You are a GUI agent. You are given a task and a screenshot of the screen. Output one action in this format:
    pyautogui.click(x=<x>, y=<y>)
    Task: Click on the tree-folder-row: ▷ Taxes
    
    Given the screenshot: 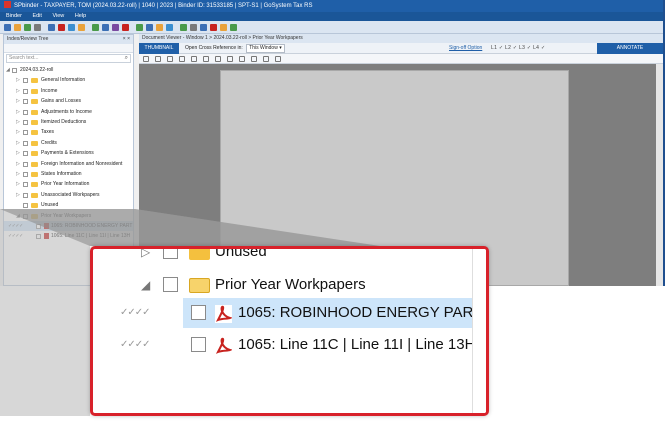 What is the action you would take?
    pyautogui.click(x=68, y=132)
    